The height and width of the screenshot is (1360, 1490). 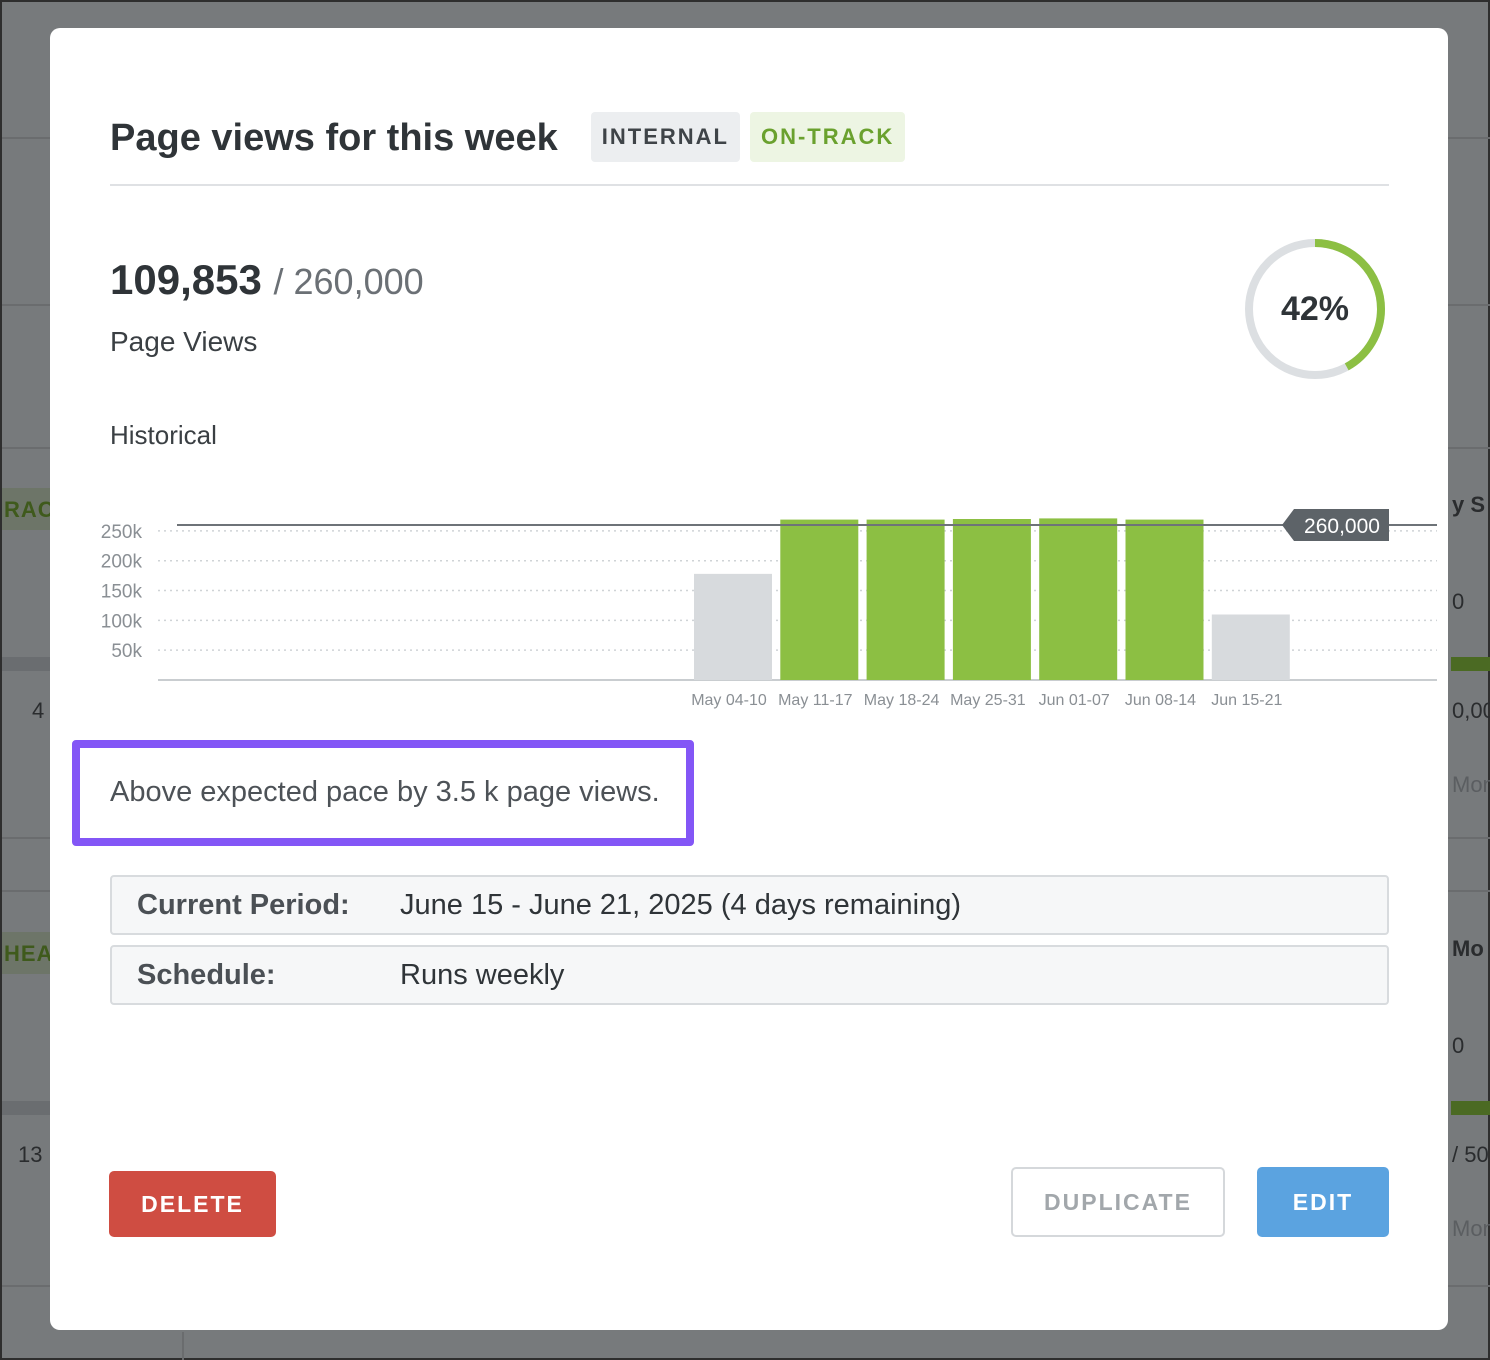 I want to click on y-tick-label: 50k, so click(x=126, y=651).